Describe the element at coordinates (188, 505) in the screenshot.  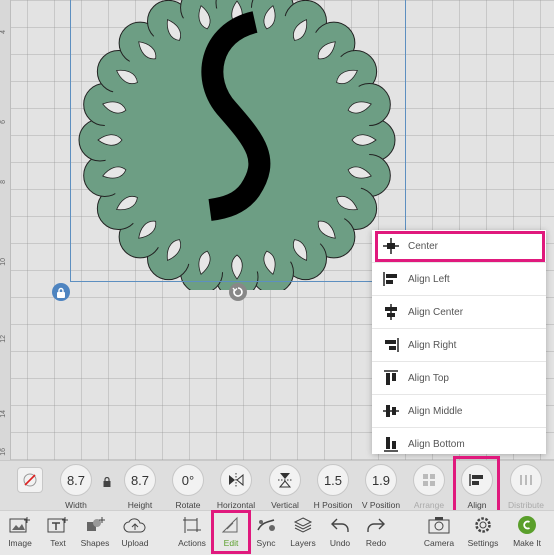
I see `rotate-label: Rotate` at that location.